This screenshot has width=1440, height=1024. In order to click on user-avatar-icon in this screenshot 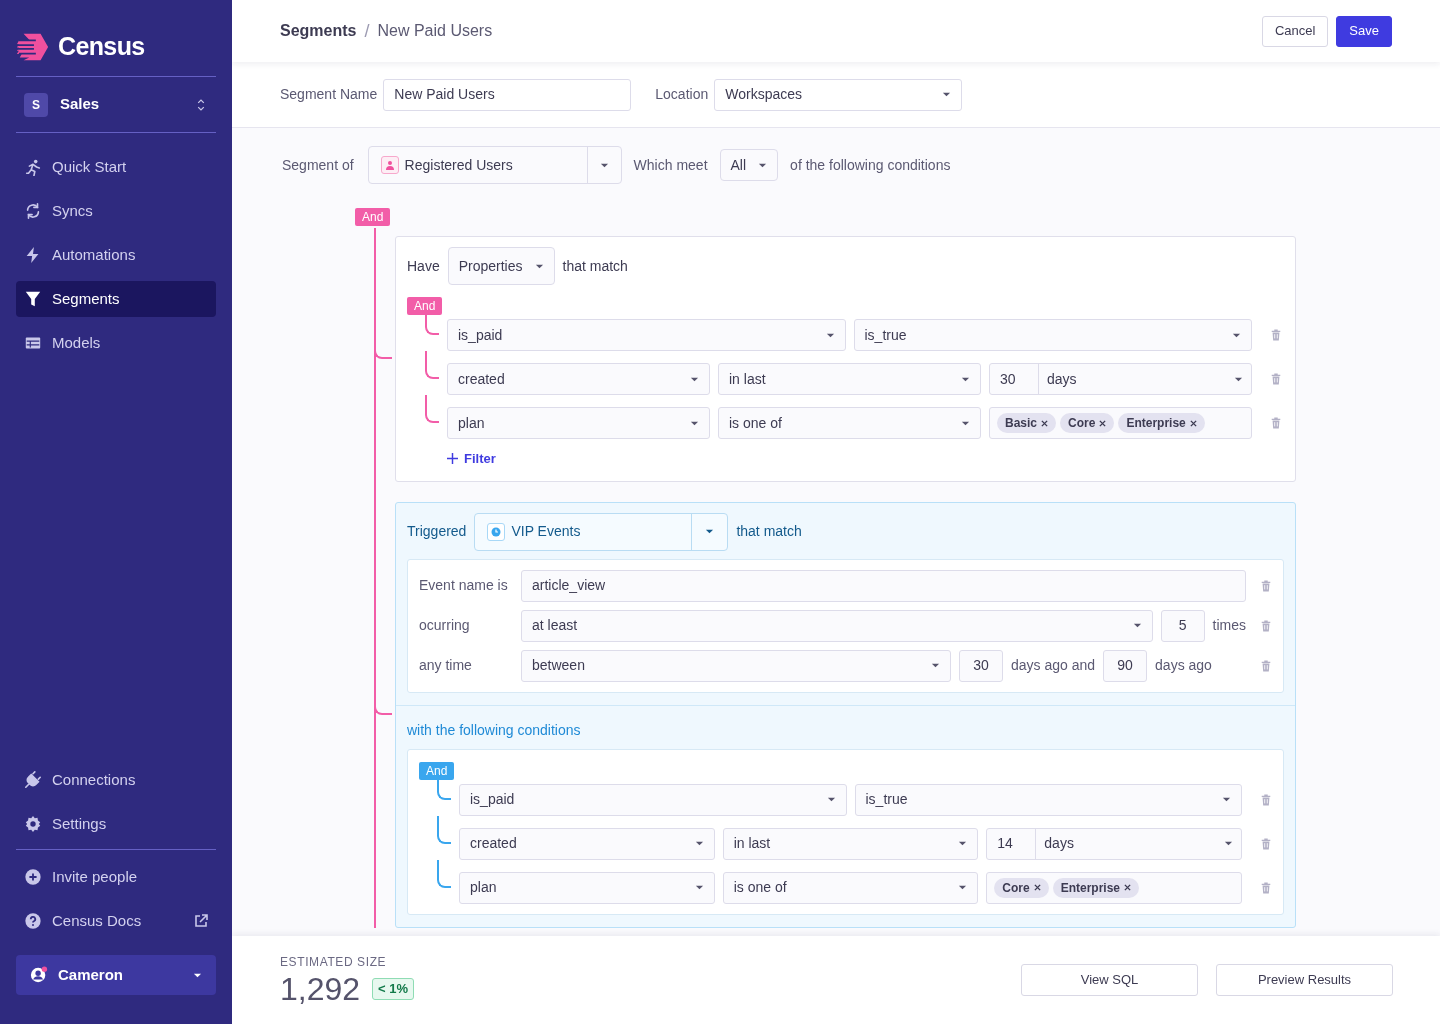, I will do `click(39, 975)`.